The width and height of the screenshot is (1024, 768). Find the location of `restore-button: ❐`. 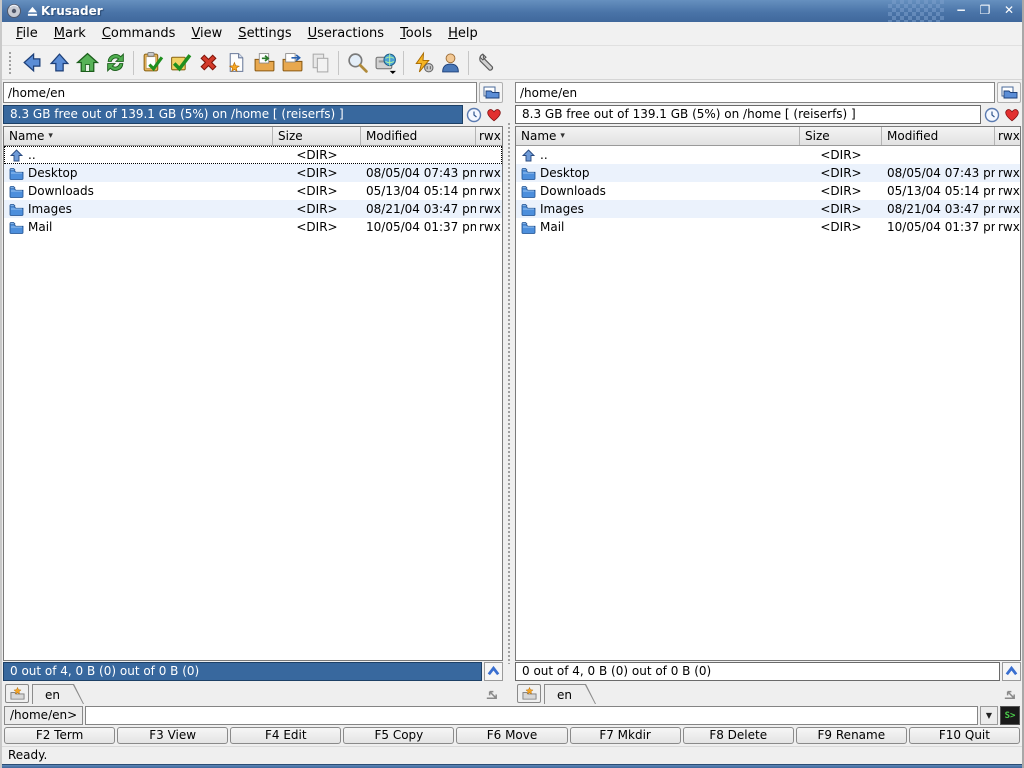

restore-button: ❐ is located at coordinates (985, 11).